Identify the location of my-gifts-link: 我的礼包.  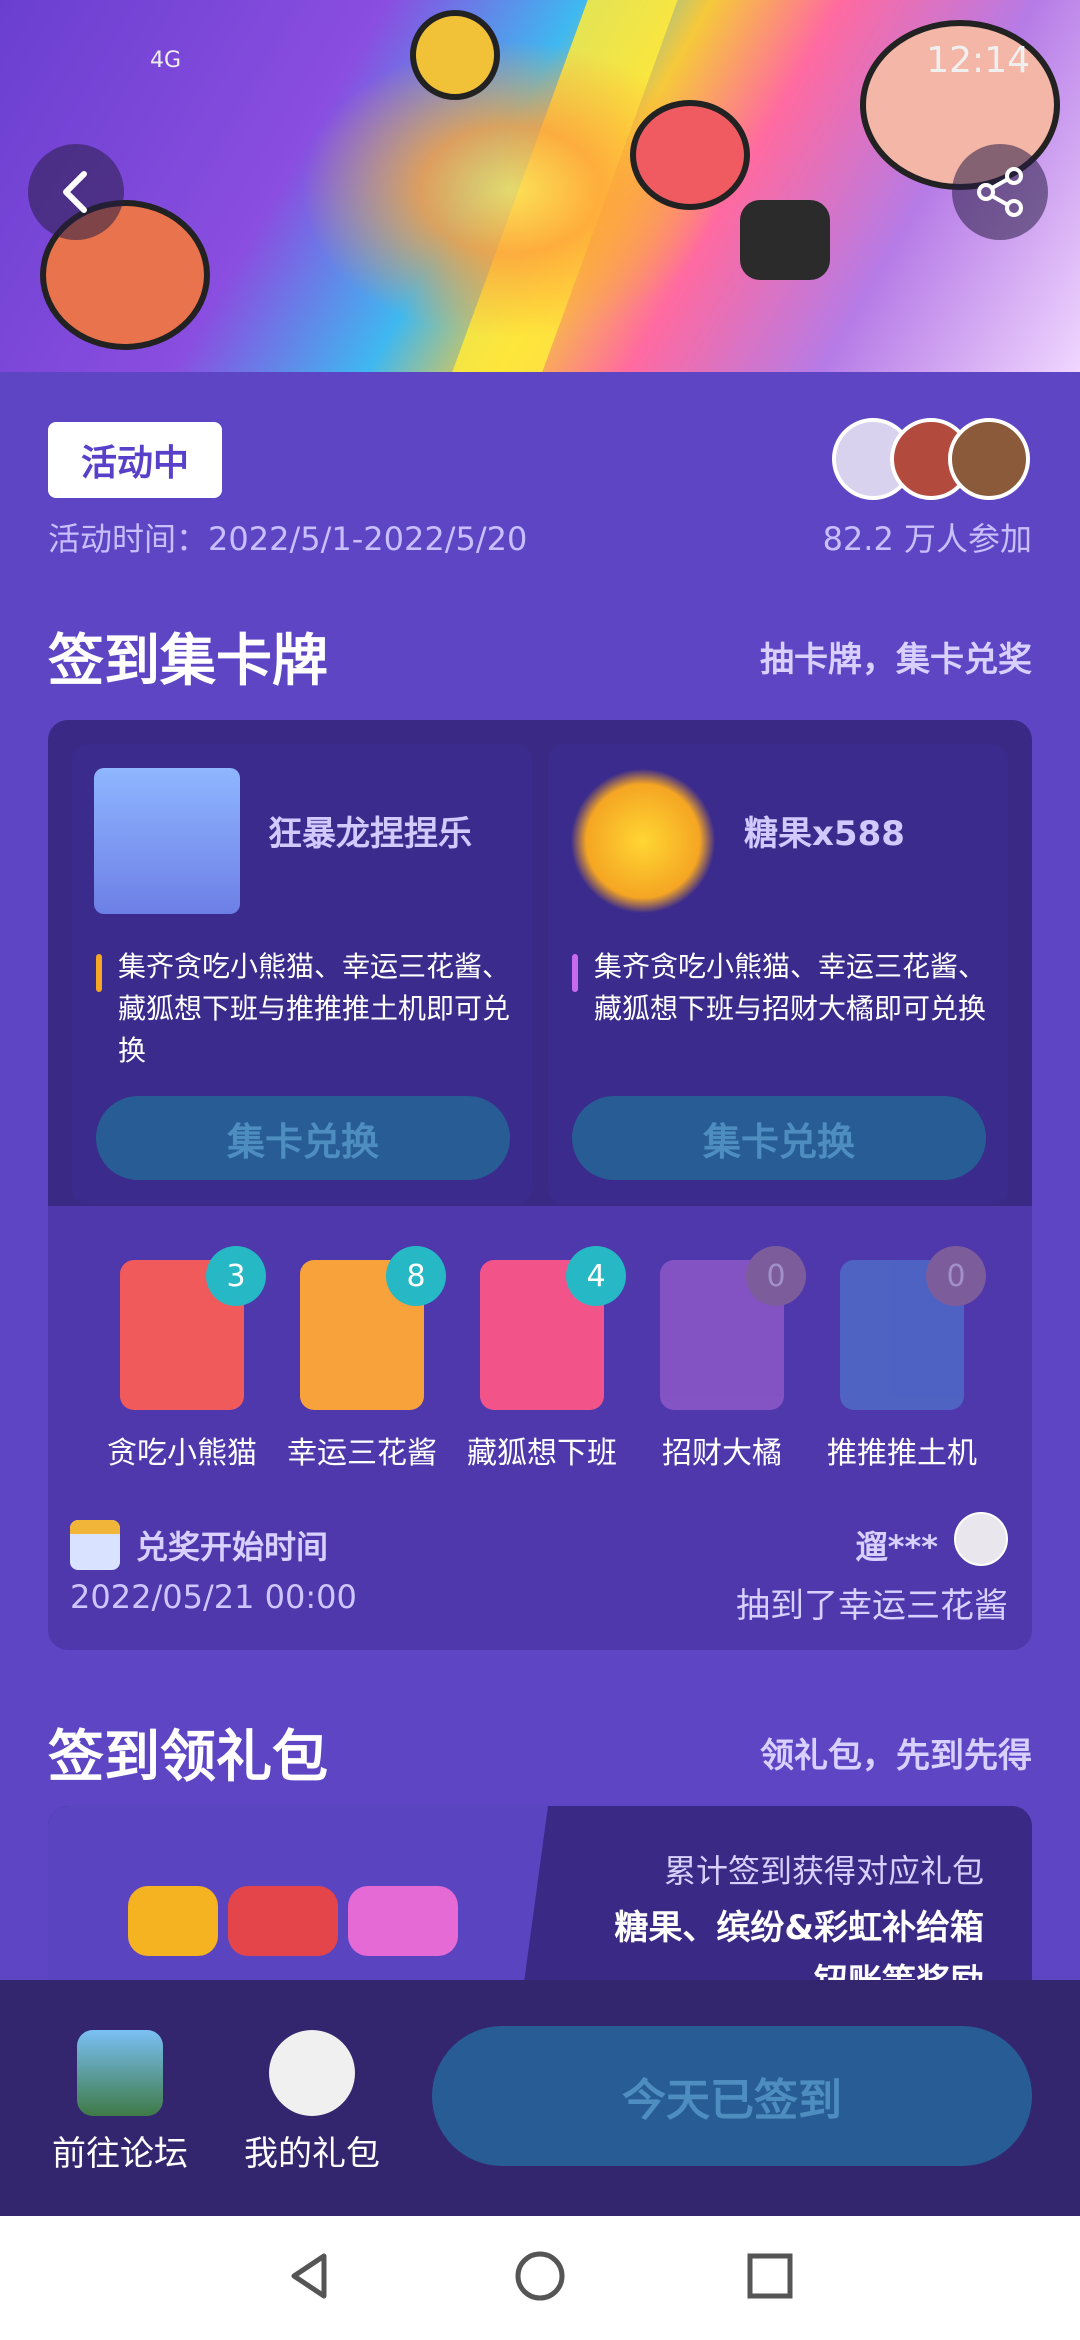
(312, 2102).